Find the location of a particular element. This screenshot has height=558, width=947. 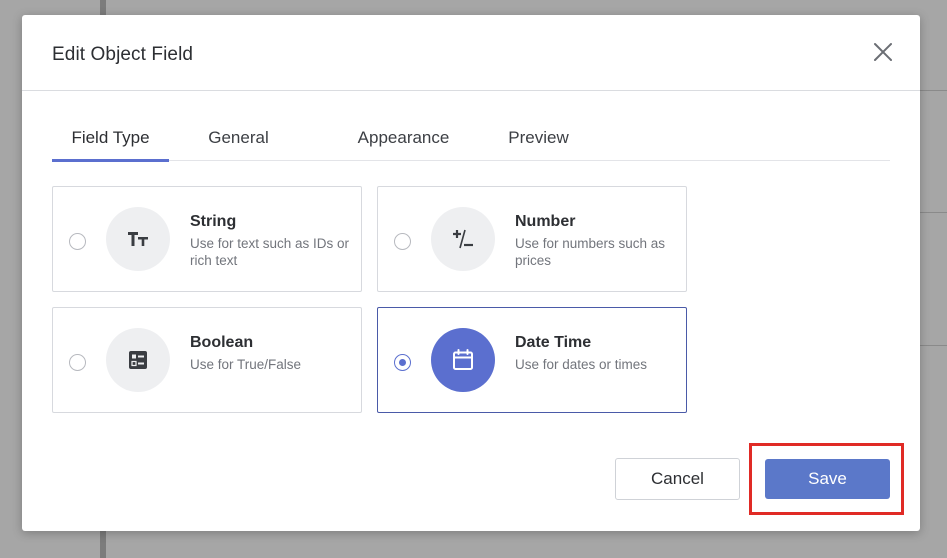

toggle-list-icon is located at coordinates (138, 360).